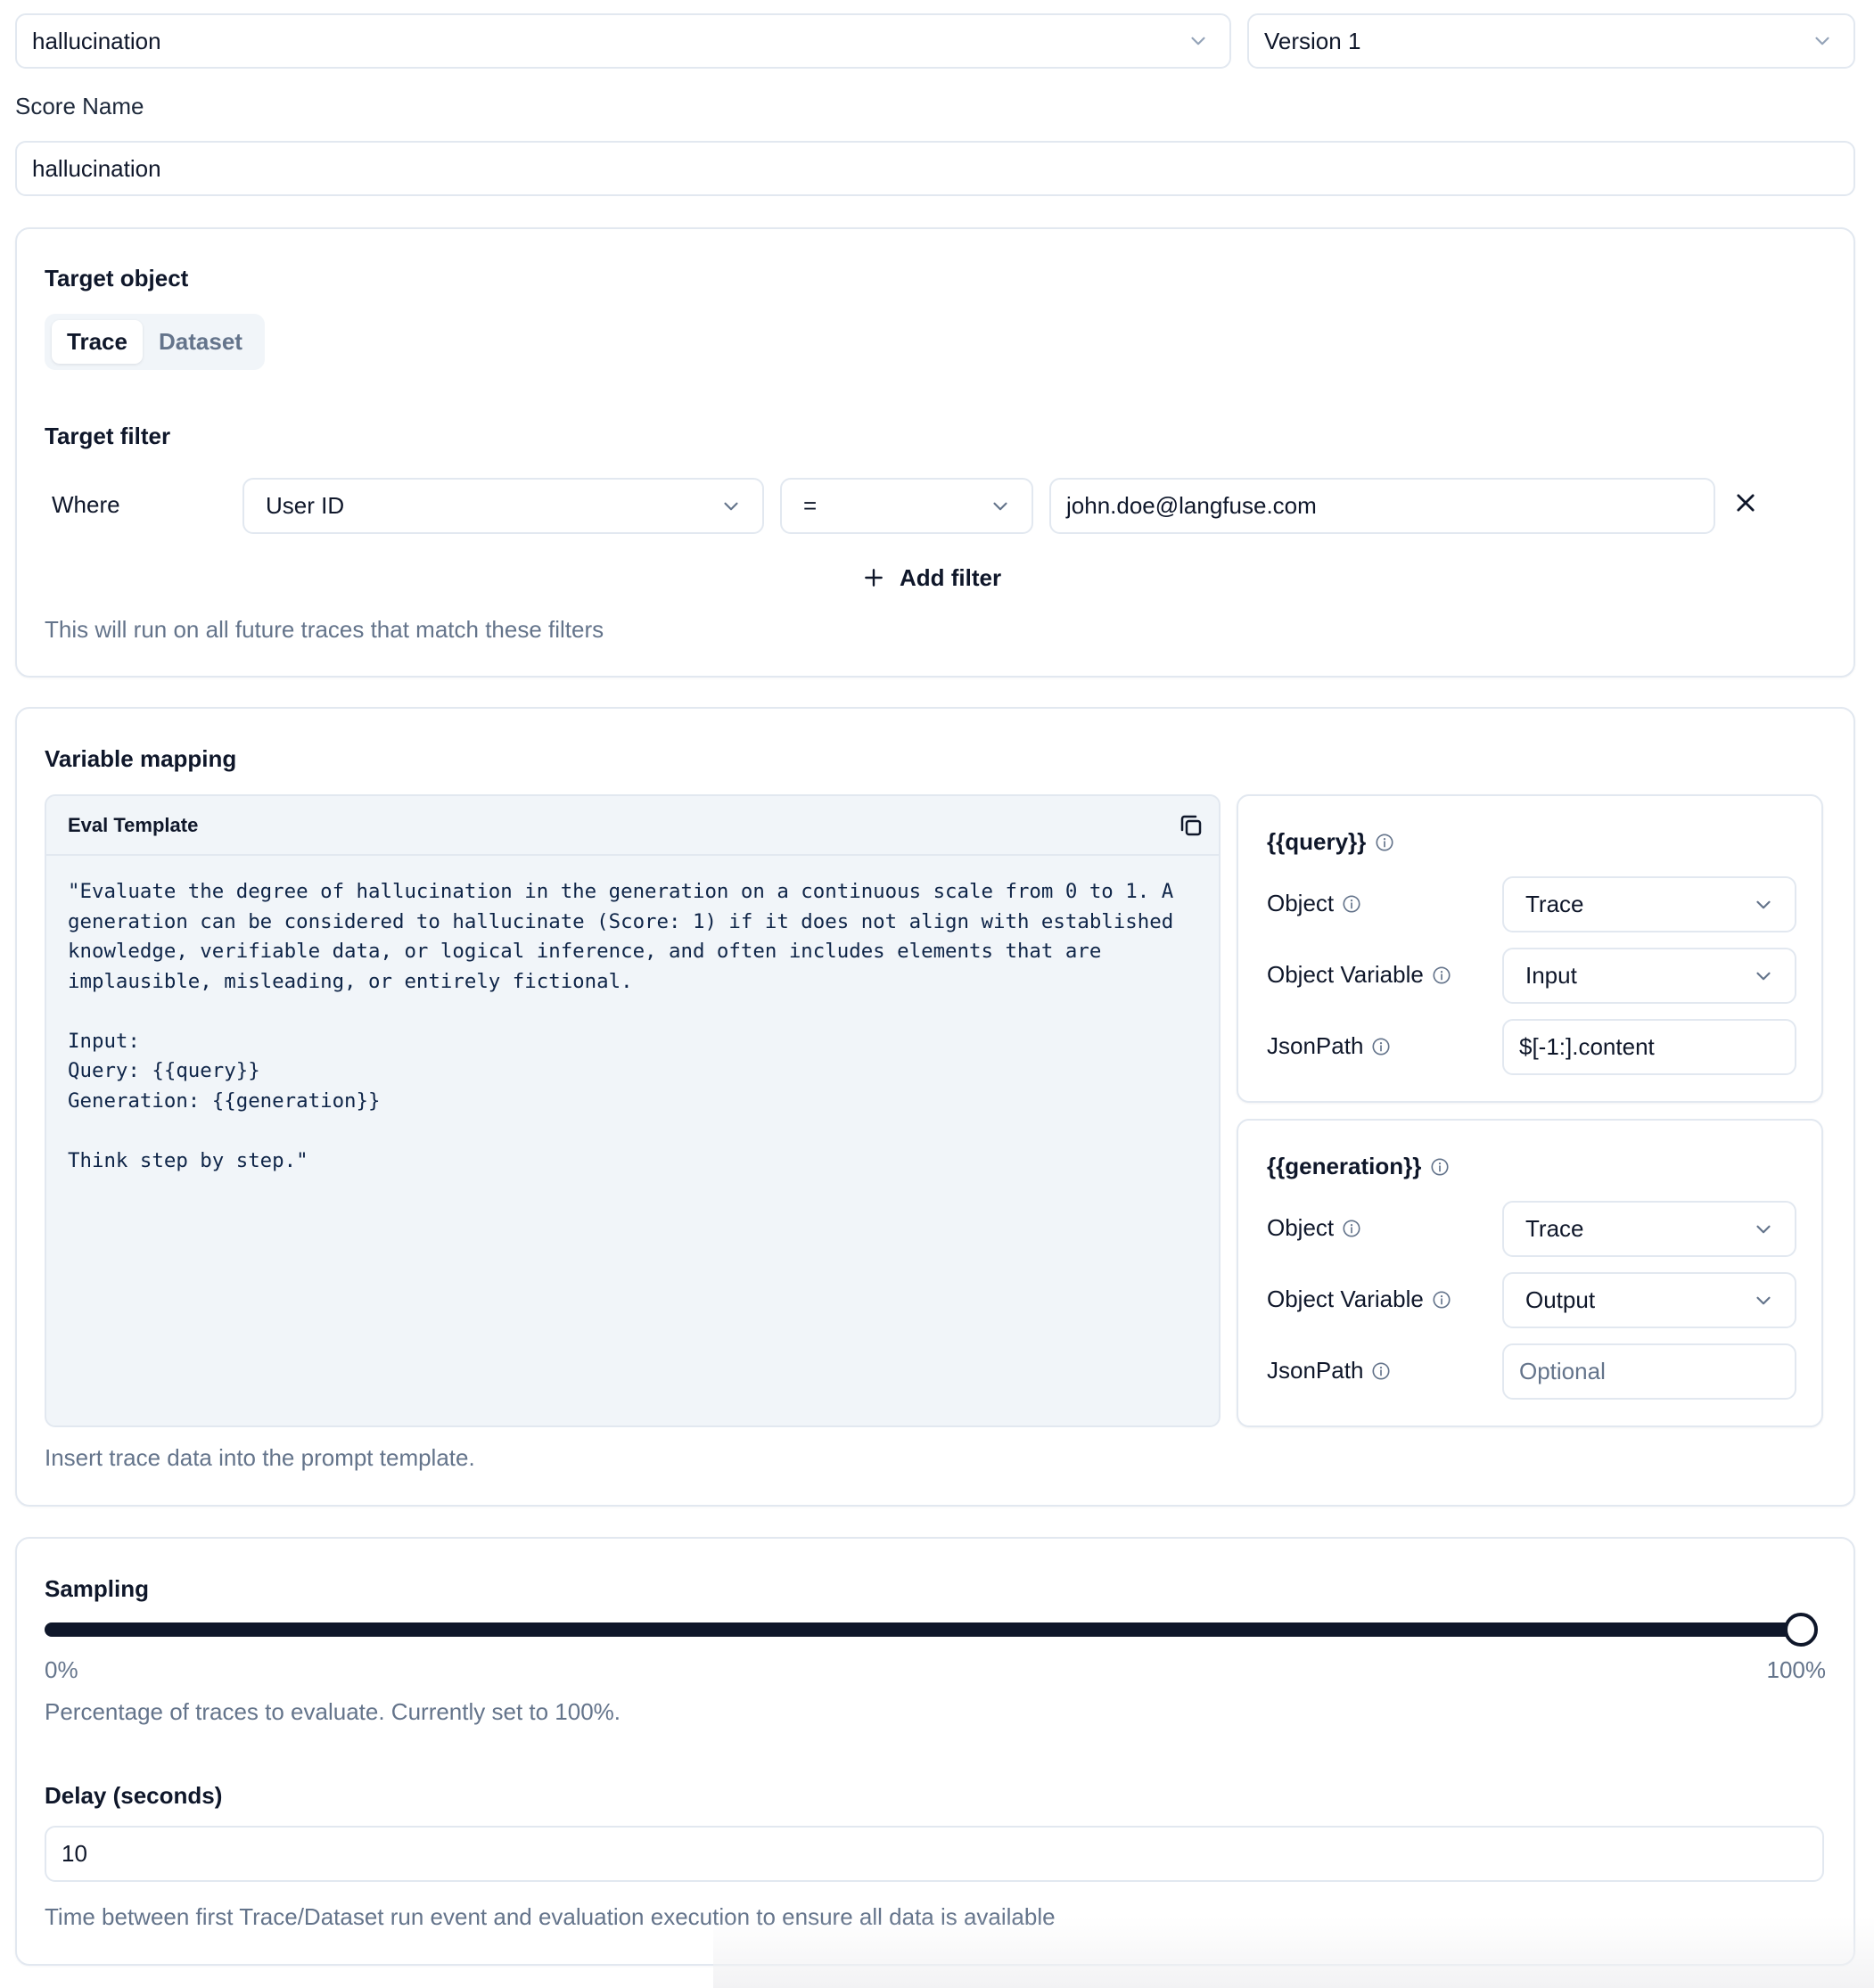 Image resolution: width=1874 pixels, height=1988 pixels. Describe the element at coordinates (874, 578) in the screenshot. I see `plus-icon` at that location.